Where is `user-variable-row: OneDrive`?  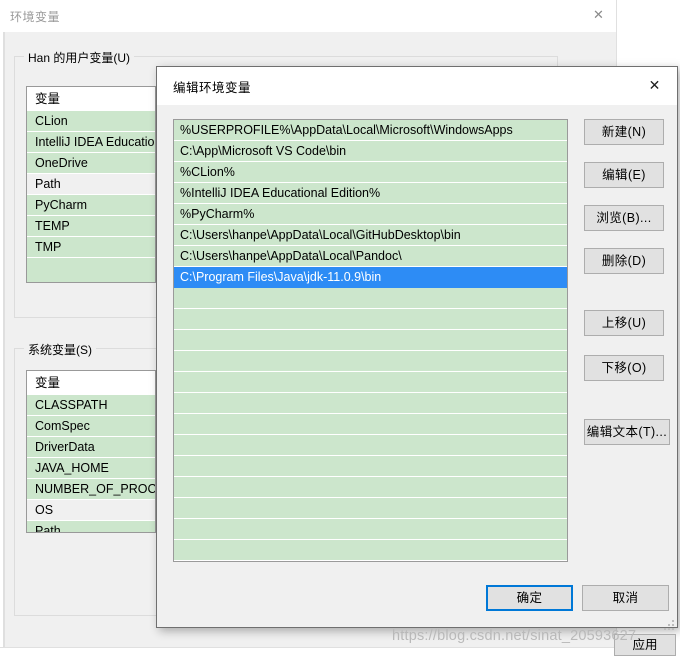
user-variable-row: OneDrive is located at coordinates (91, 163).